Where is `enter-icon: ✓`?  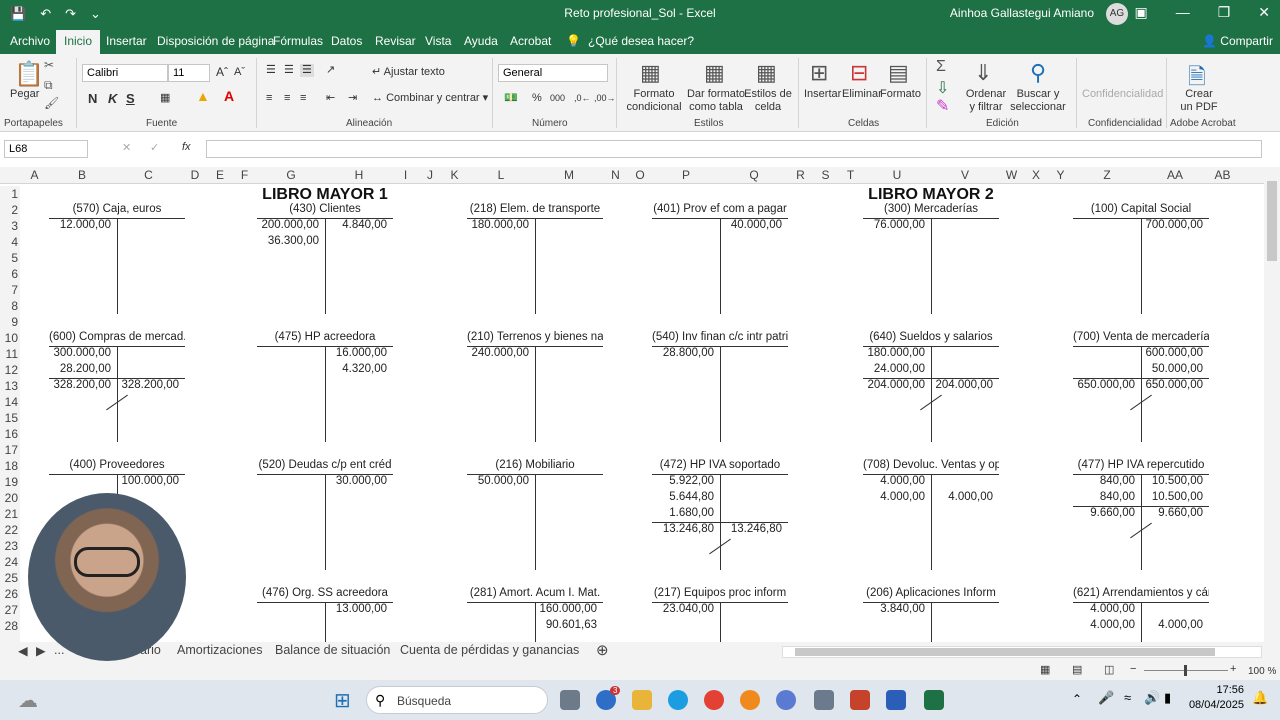 enter-icon: ✓ is located at coordinates (154, 148).